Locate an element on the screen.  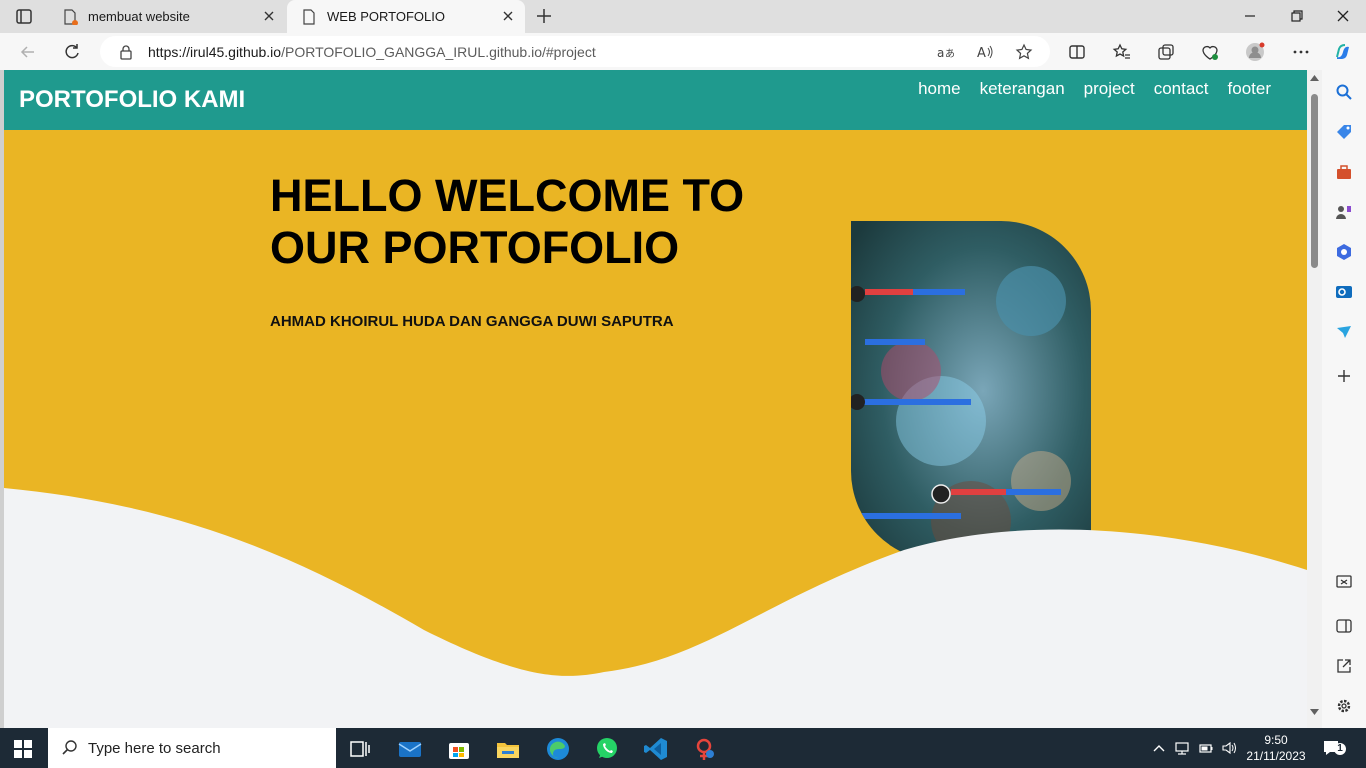
tools-icon is located at coordinates (1344, 172).